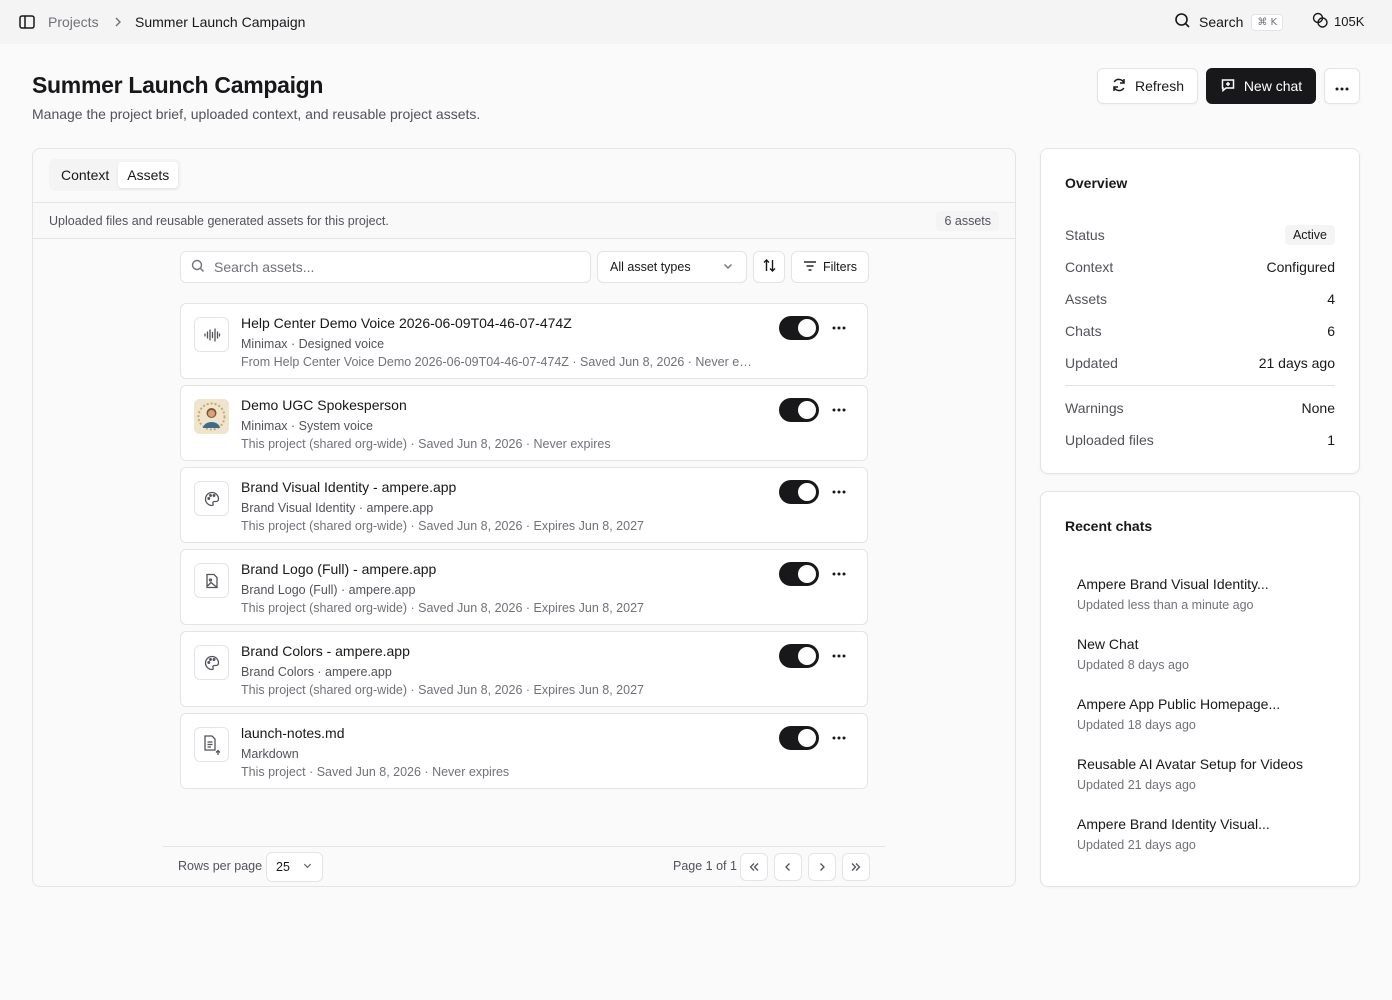 This screenshot has height=1000, width=1392. Describe the element at coordinates (211, 416) in the screenshot. I see `avatar-thumbnail` at that location.